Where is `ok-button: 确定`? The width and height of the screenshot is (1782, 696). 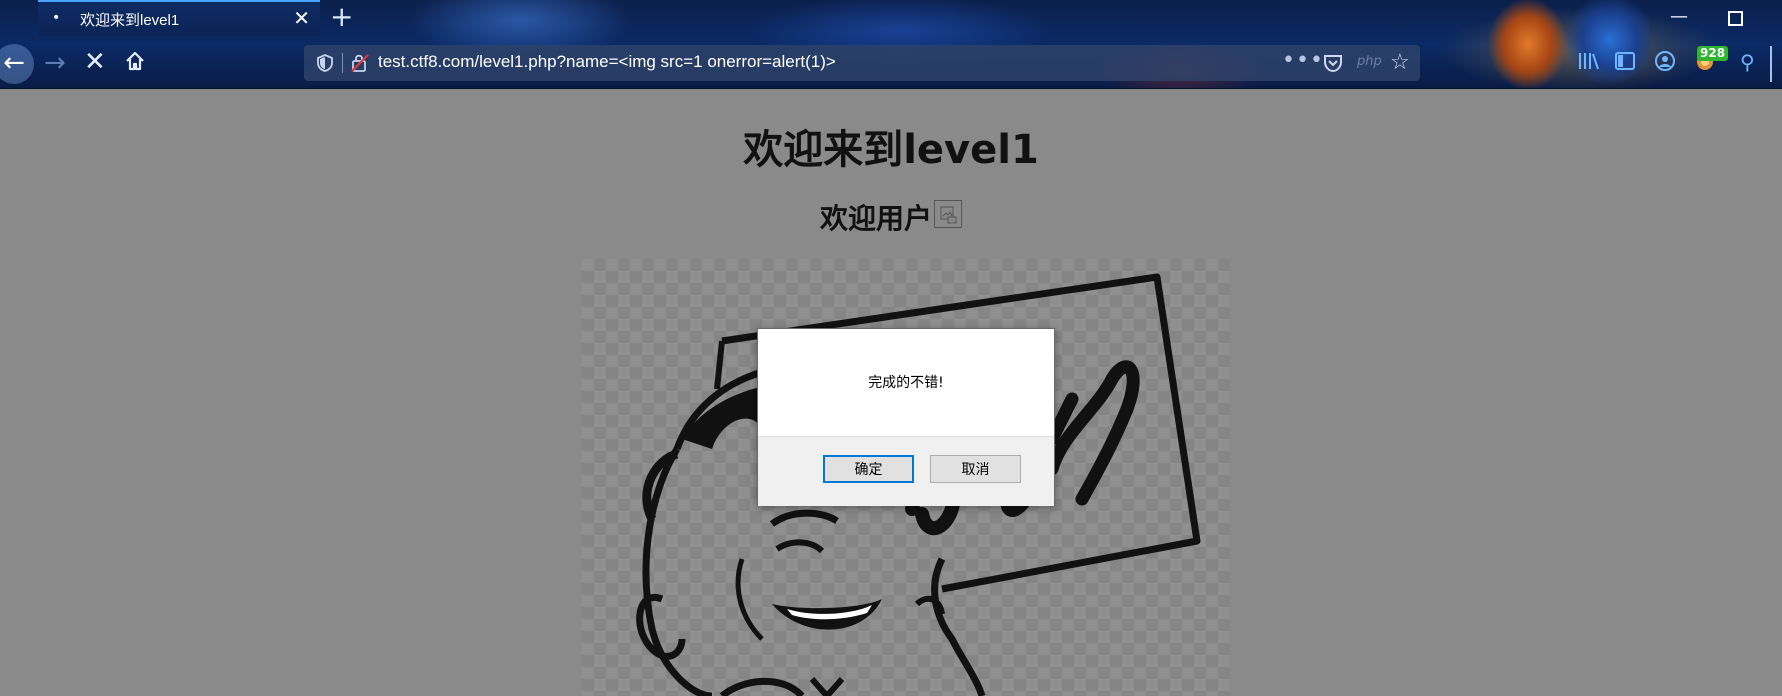 ok-button: 确定 is located at coordinates (868, 469).